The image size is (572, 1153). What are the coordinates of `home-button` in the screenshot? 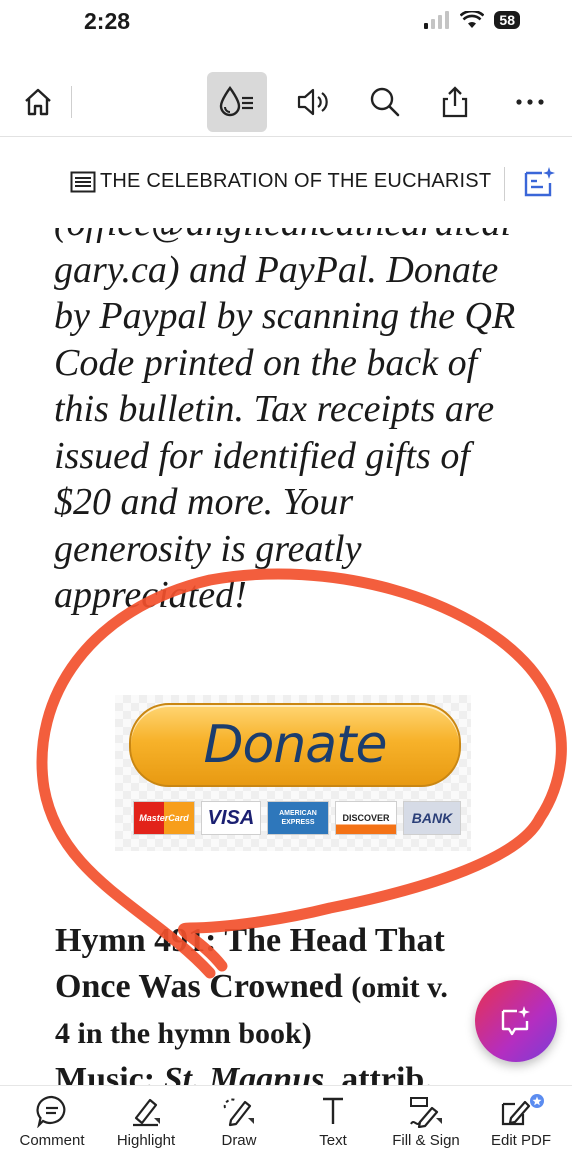 It's located at (38, 102).